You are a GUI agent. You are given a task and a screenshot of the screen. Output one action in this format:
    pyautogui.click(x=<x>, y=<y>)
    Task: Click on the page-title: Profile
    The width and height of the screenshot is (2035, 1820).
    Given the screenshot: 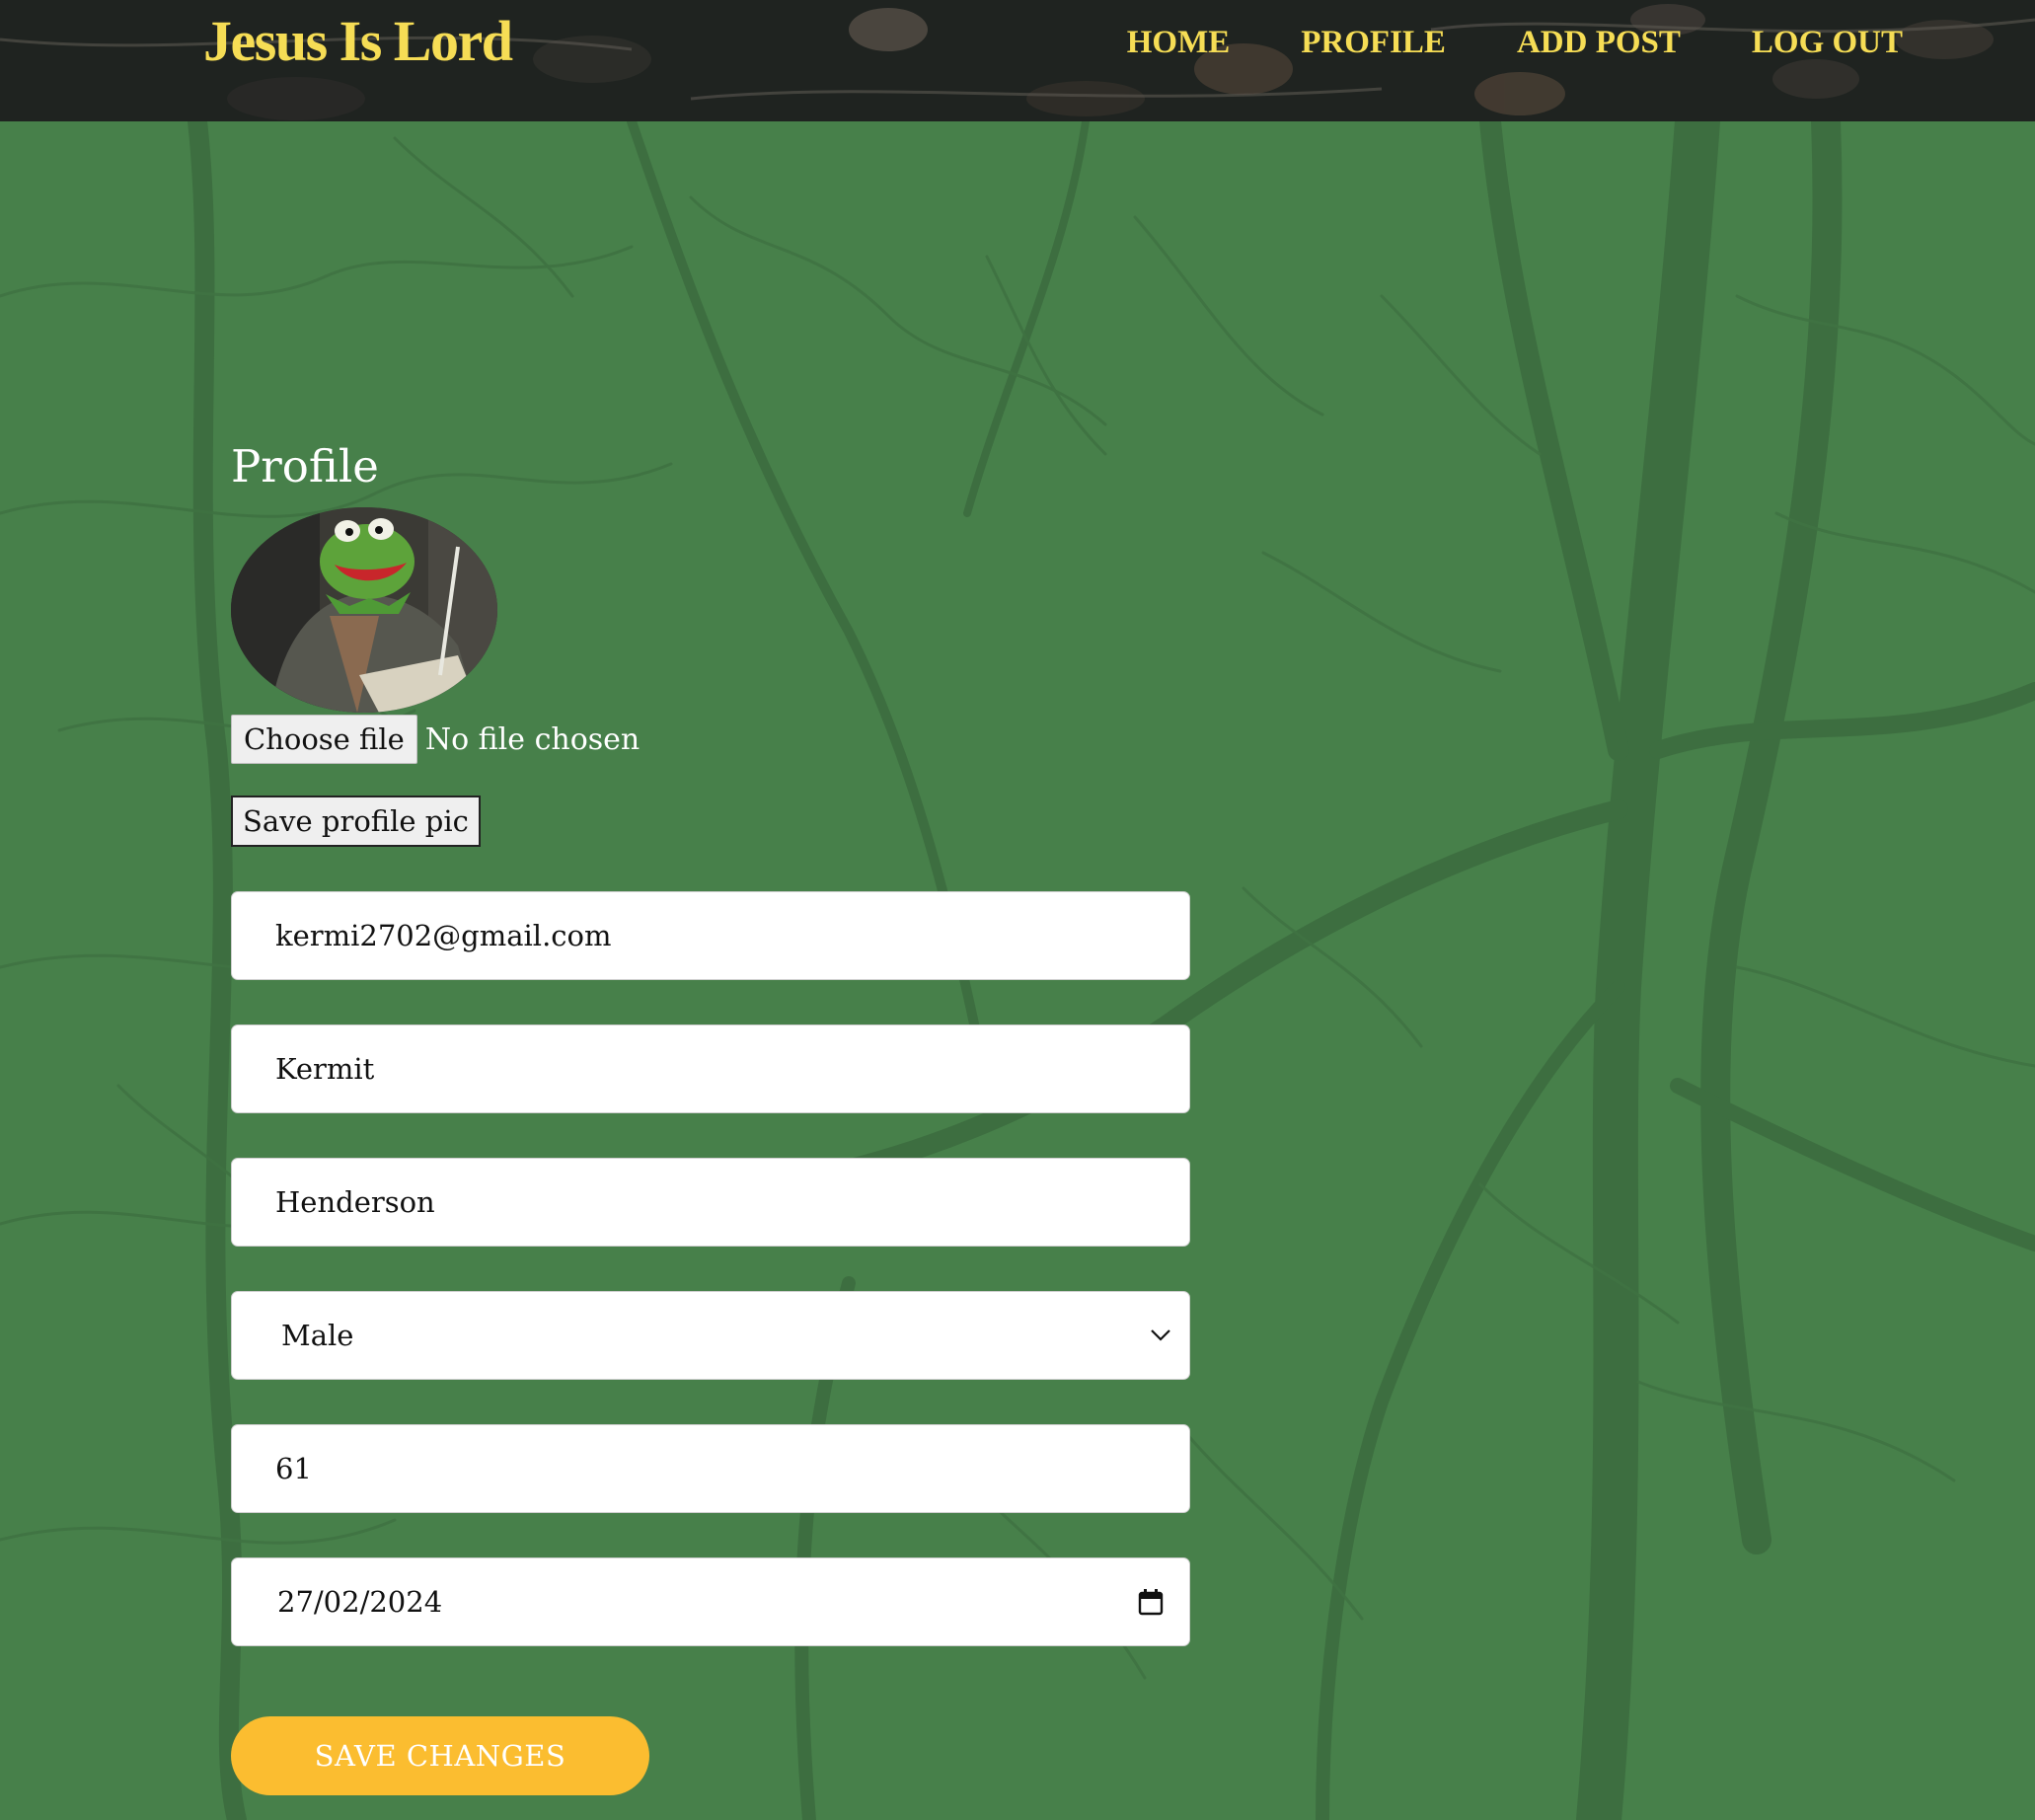 What is the action you would take?
    pyautogui.click(x=305, y=466)
    